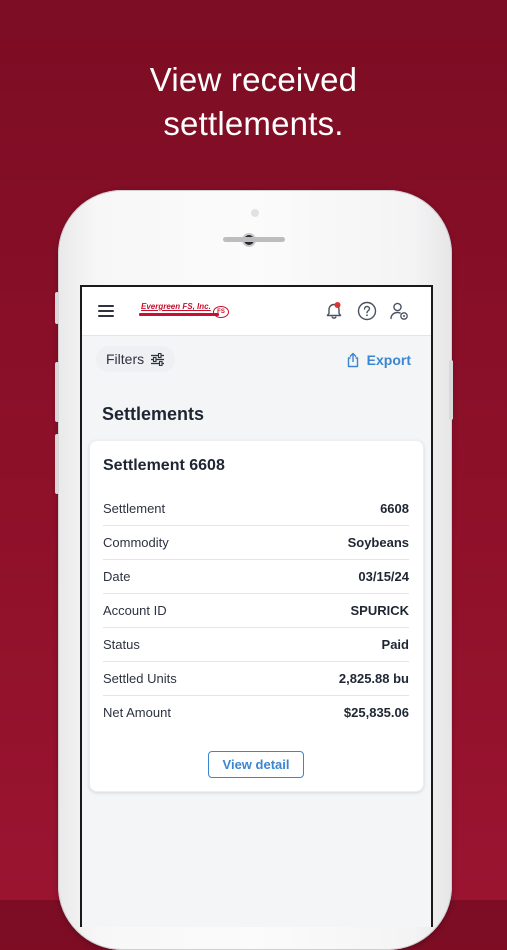 The width and height of the screenshot is (507, 950). What do you see at coordinates (256, 543) in the screenshot?
I see `detail-row-commodity: Commodity Soybeans` at bounding box center [256, 543].